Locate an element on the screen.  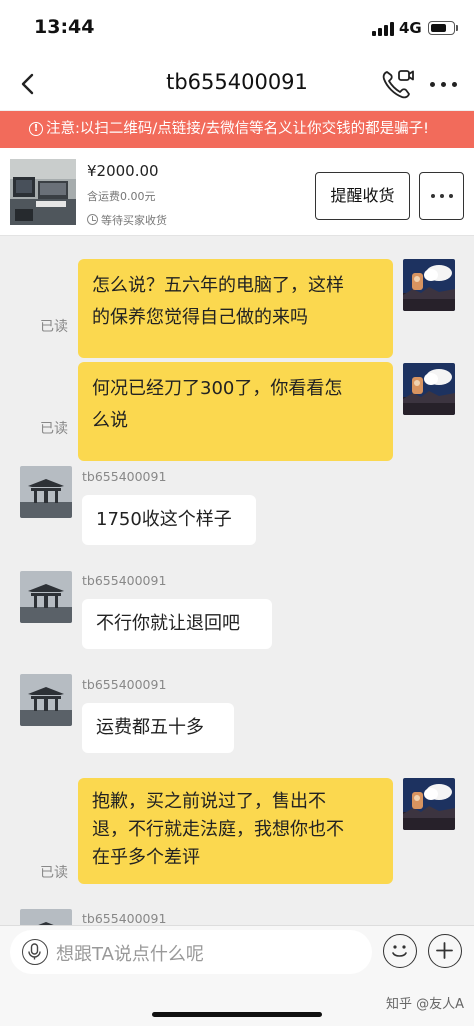
order-status: 等待买家收货 is located at coordinates (127, 220).